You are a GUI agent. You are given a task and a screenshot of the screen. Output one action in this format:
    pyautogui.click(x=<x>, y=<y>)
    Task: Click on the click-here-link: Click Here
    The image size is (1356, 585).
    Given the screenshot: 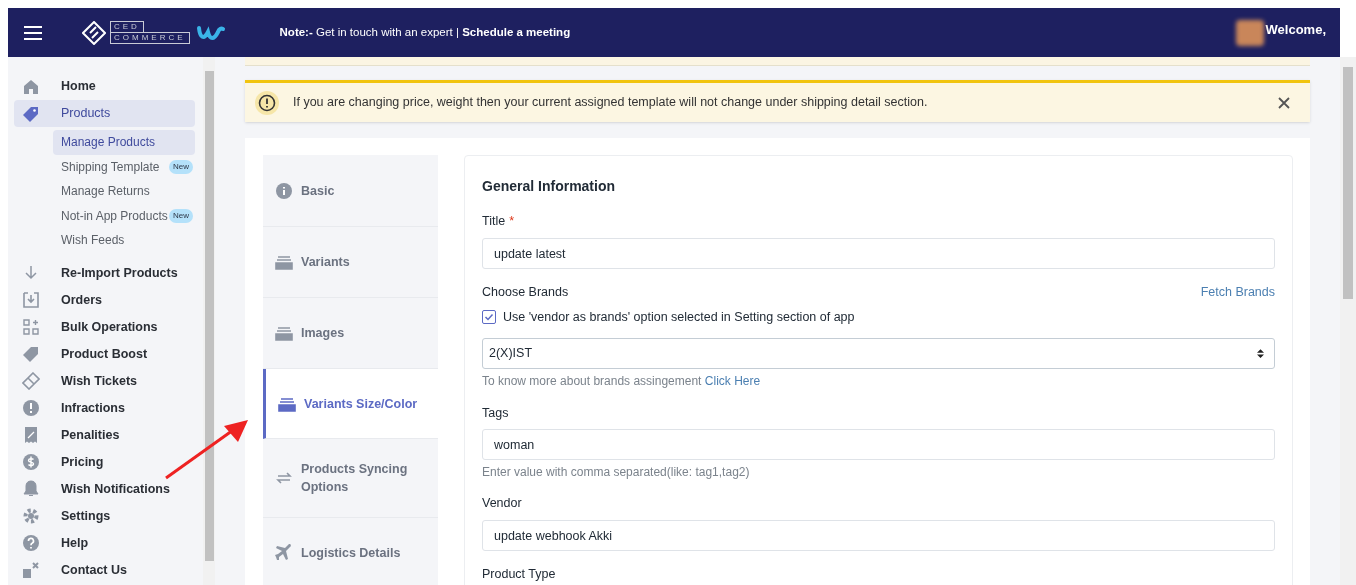 What is the action you would take?
    pyautogui.click(x=732, y=381)
    